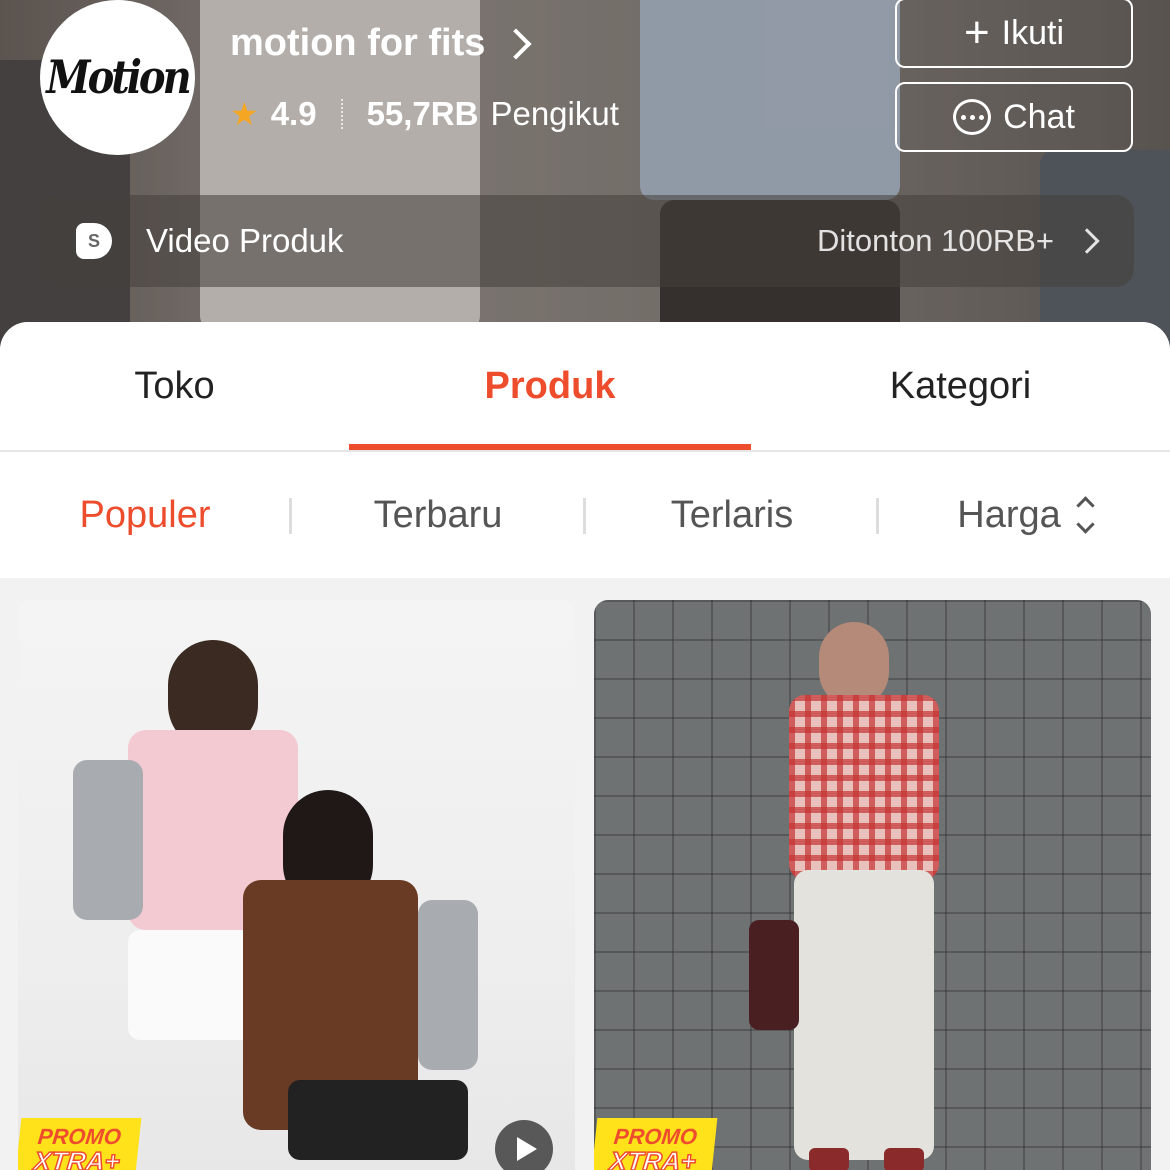 The image size is (1170, 1170). What do you see at coordinates (438, 515) in the screenshot?
I see `sort-terbaru: Terbaru` at bounding box center [438, 515].